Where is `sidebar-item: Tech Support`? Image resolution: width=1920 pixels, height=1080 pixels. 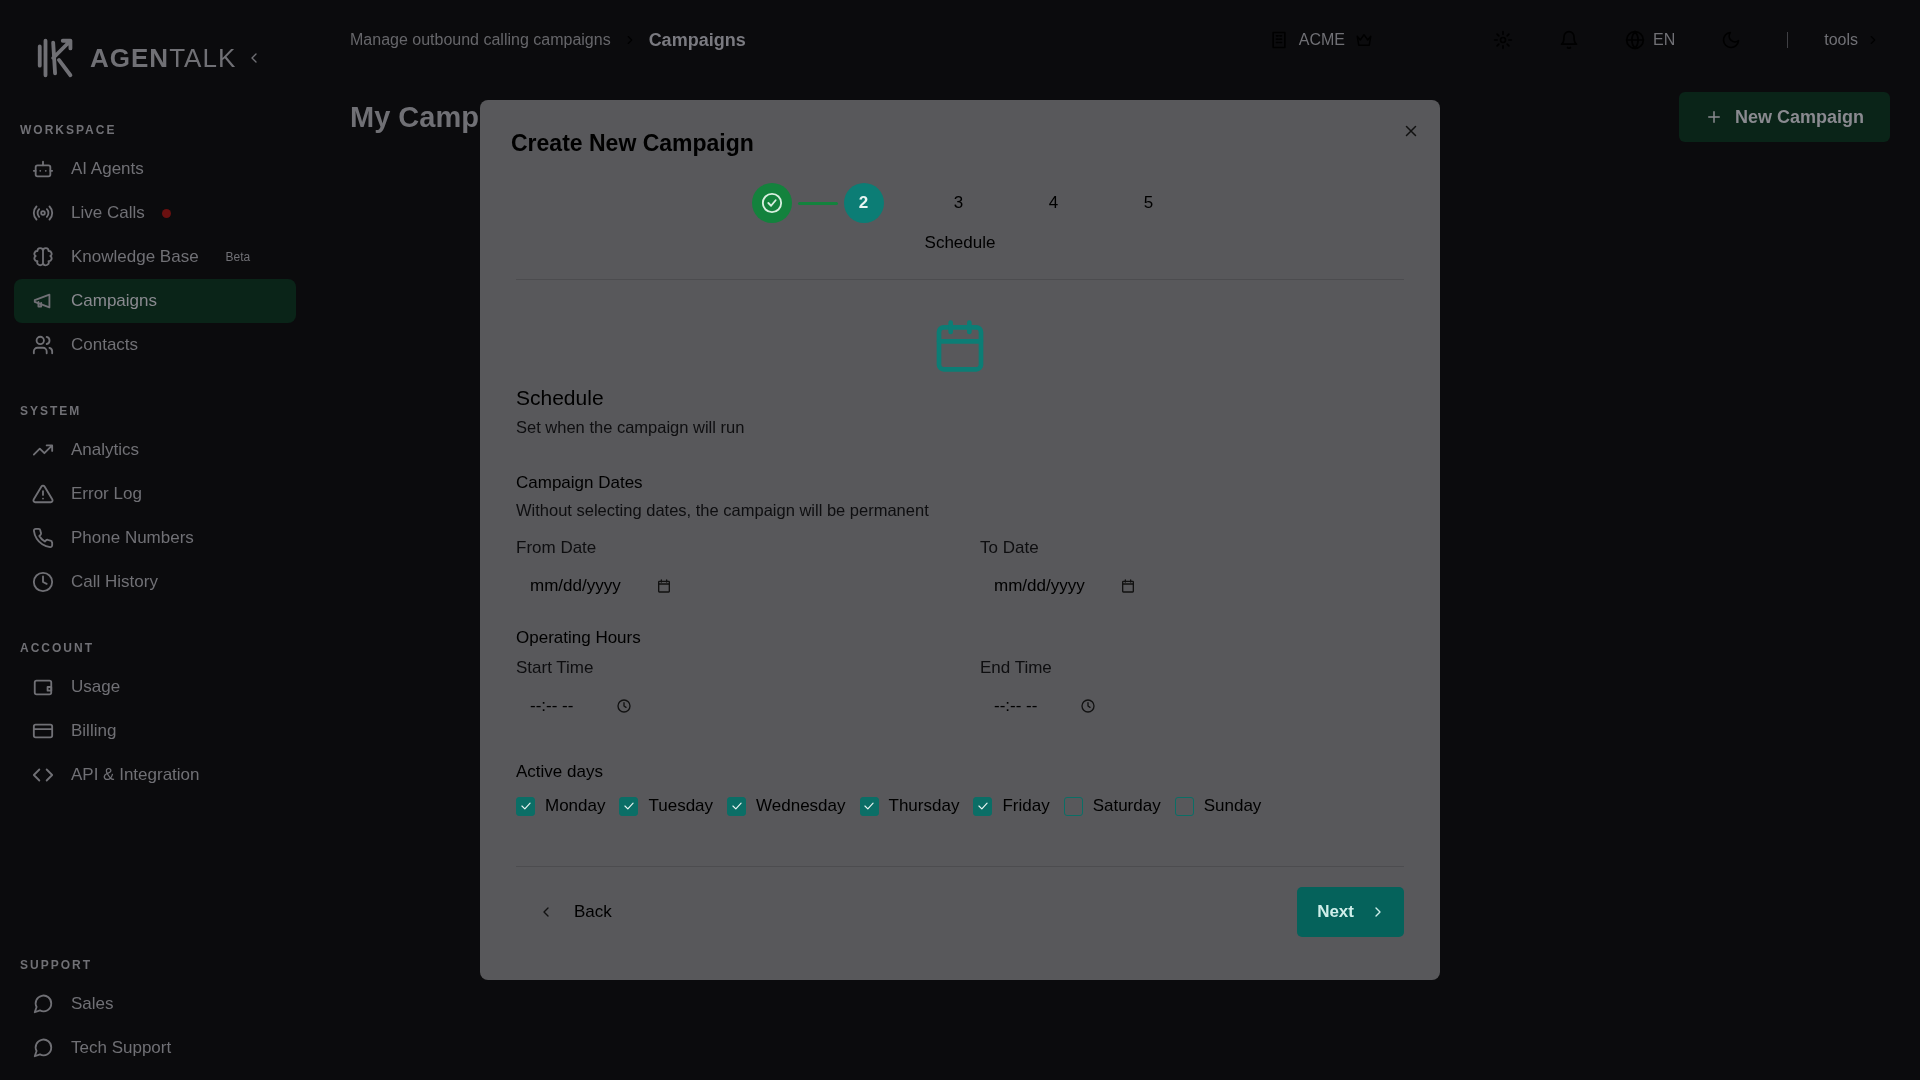 sidebar-item: Tech Support is located at coordinates (155, 1048).